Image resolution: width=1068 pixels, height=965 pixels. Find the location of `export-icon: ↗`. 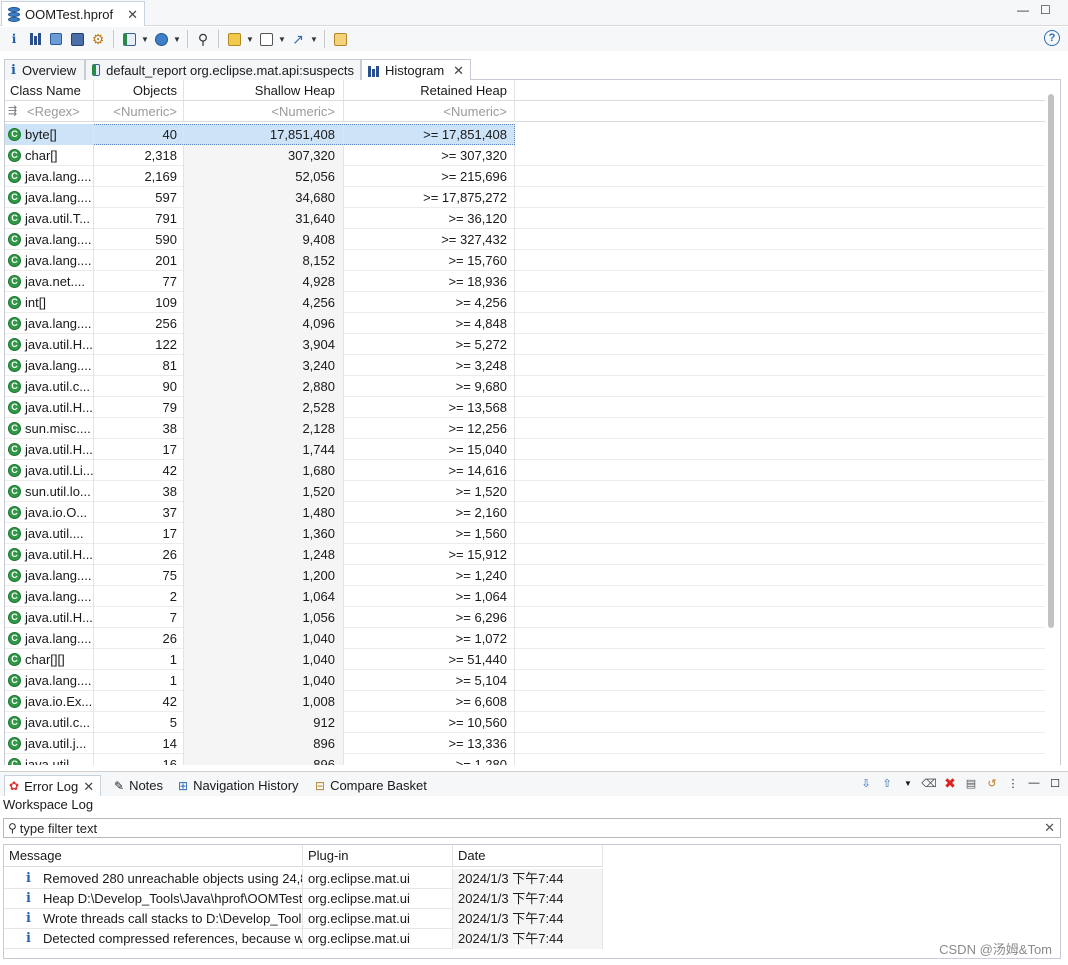

export-icon: ↗ is located at coordinates (298, 39).